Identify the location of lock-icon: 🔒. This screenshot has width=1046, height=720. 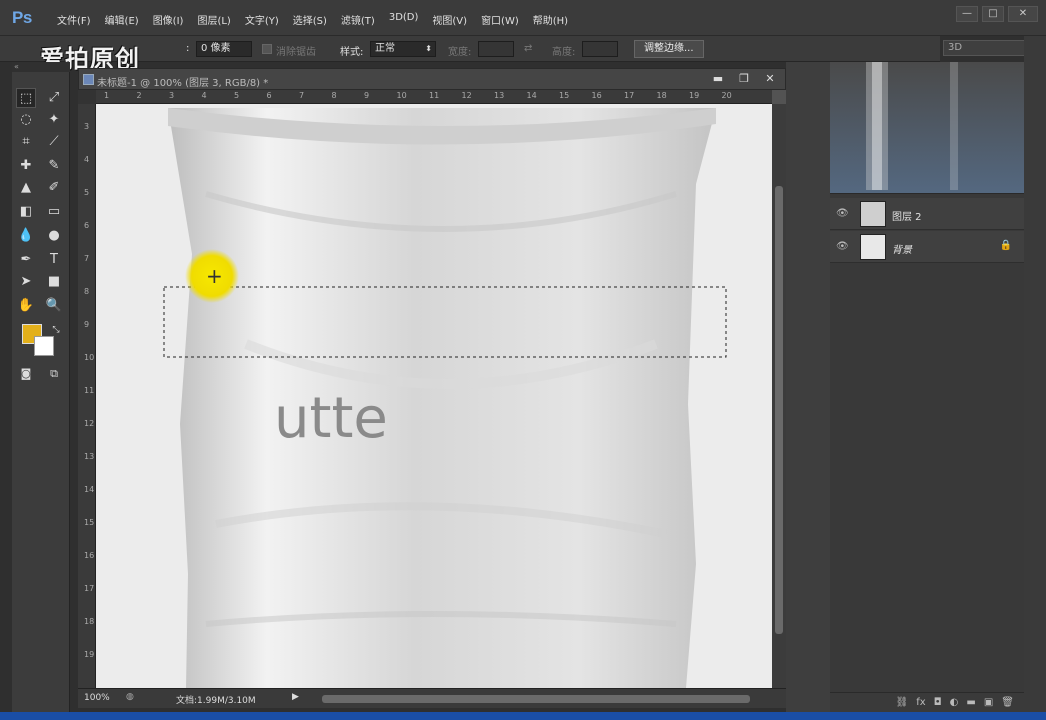
(1005, 245).